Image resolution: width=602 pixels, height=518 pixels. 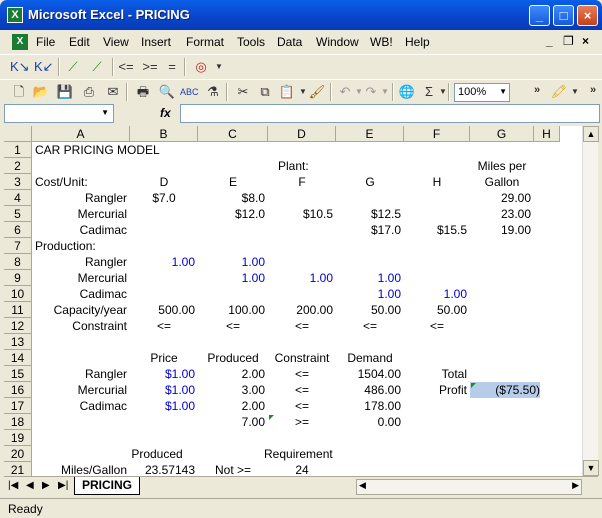 I want to click on cell-c17: 2.00, so click(x=233, y=406).